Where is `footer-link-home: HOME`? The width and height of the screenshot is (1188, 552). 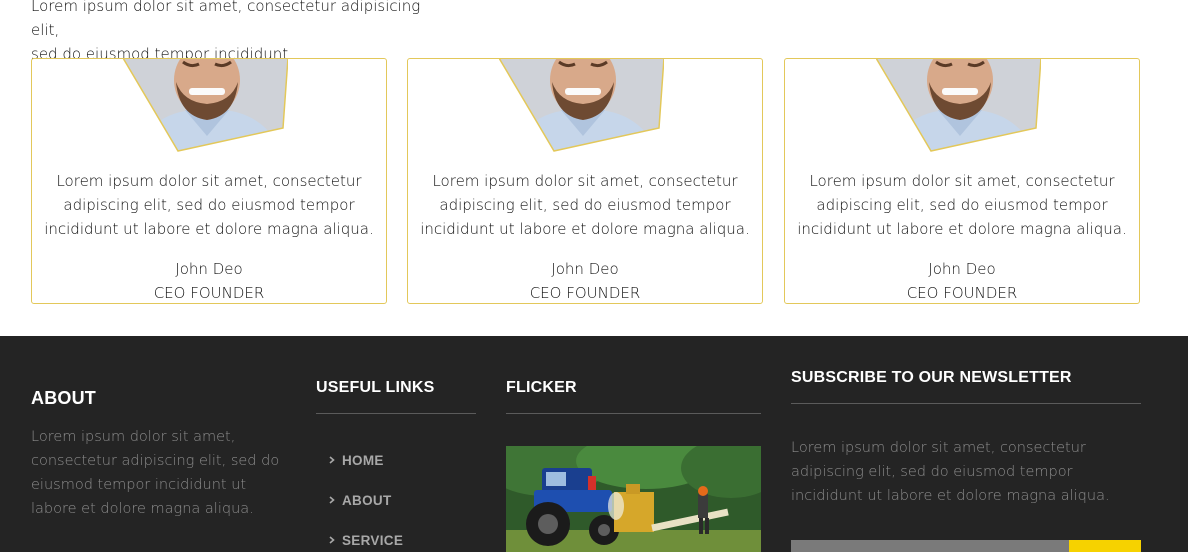
footer-link-home: HOME is located at coordinates (355, 460).